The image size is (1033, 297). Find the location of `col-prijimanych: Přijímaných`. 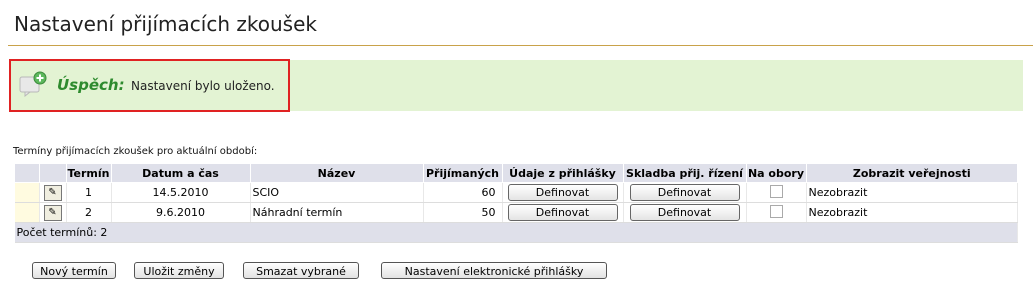

col-prijimanych: Přijímaných is located at coordinates (462, 173).